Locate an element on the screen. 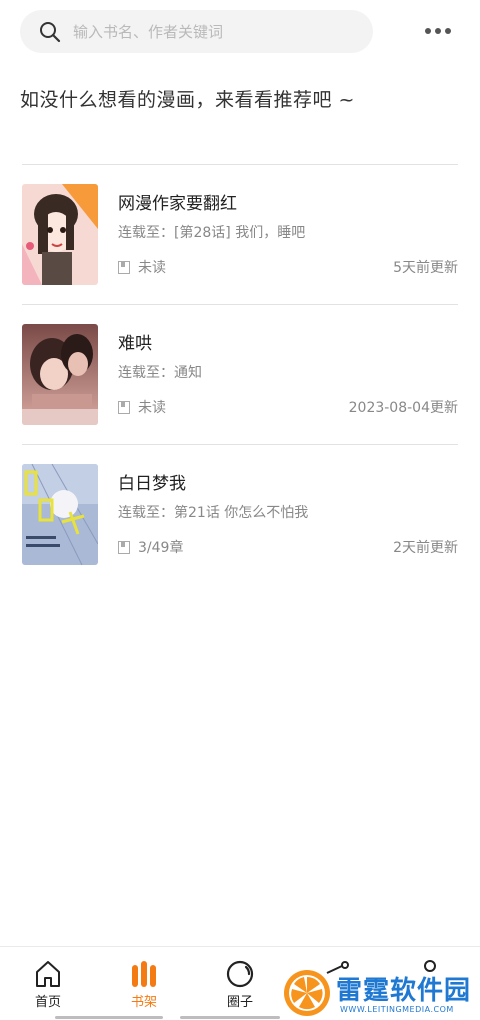 Image resolution: width=480 pixels, height=1020 pixels. book-title: 白日梦我 is located at coordinates (152, 484).